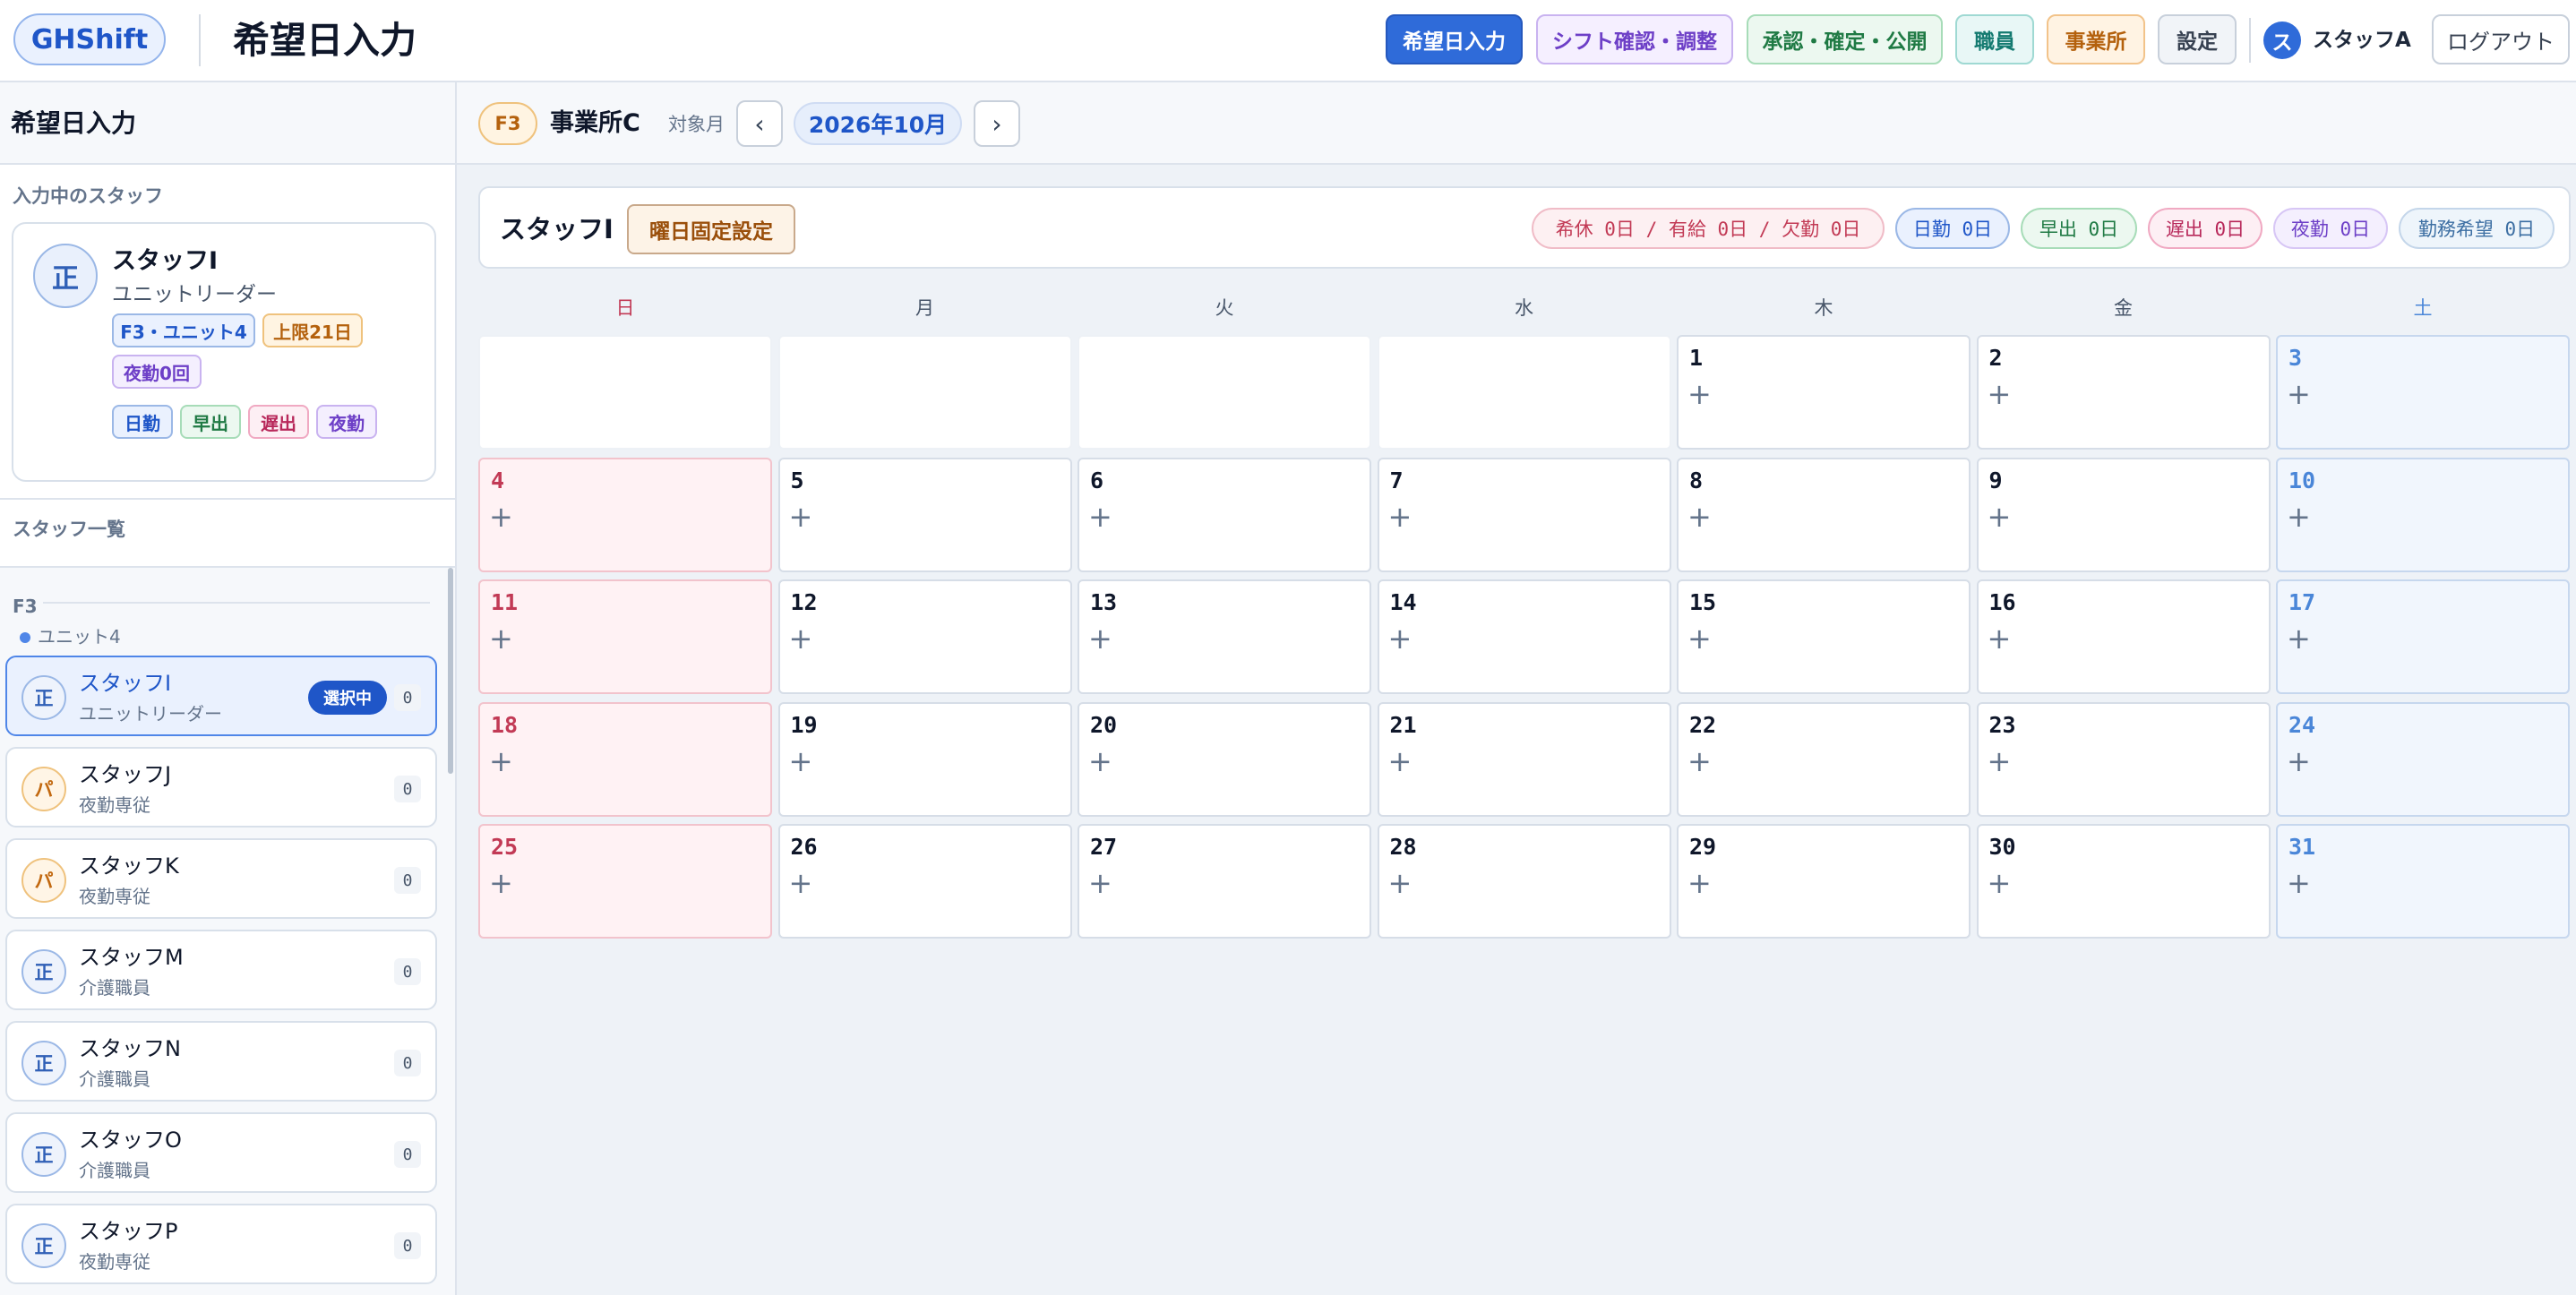 This screenshot has height=1295, width=2576. What do you see at coordinates (804, 725) in the screenshot?
I see `day-number: 19` at bounding box center [804, 725].